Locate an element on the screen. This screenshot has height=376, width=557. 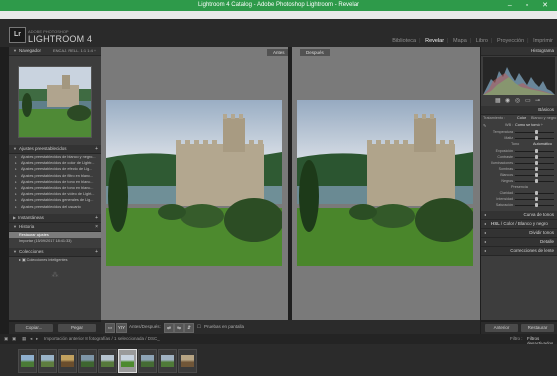
saturation-slider: Saturación is located at coordinates (519, 205).